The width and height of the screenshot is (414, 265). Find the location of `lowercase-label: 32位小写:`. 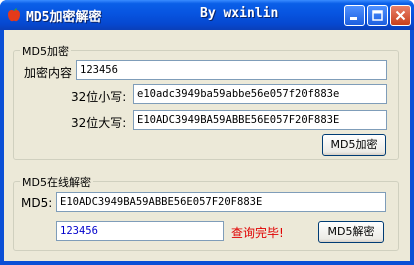

lowercase-label: 32位小写: is located at coordinates (99, 97).